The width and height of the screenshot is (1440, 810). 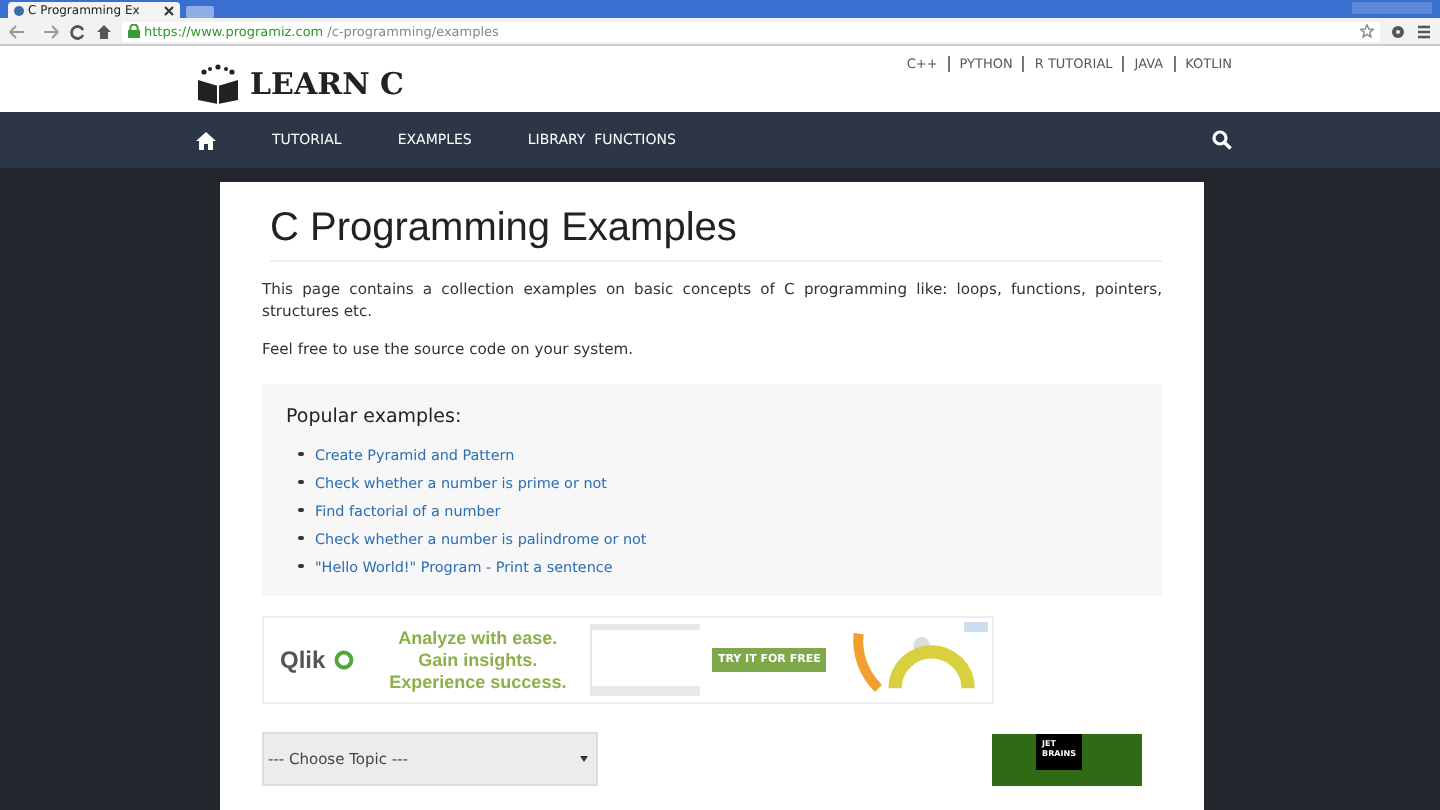 I want to click on star-icon, so click(x=1367, y=31).